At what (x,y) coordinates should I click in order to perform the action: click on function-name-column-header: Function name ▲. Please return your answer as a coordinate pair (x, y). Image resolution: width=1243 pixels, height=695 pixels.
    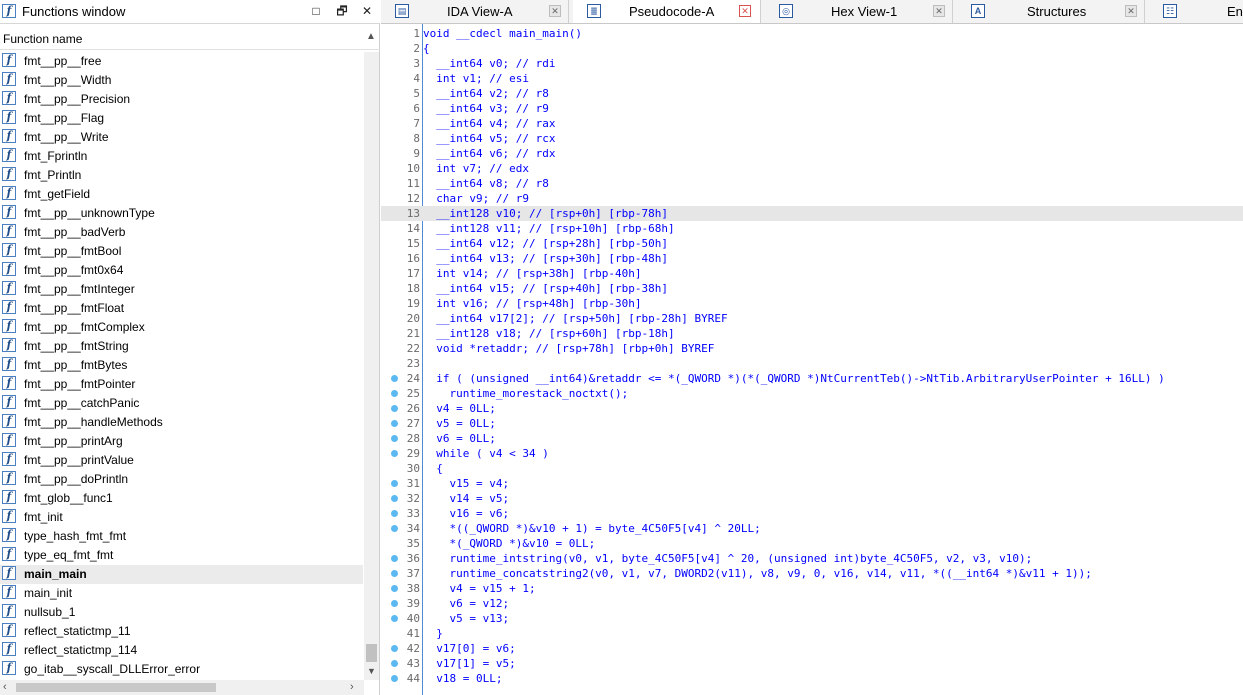
    Looking at the image, I should click on (190, 39).